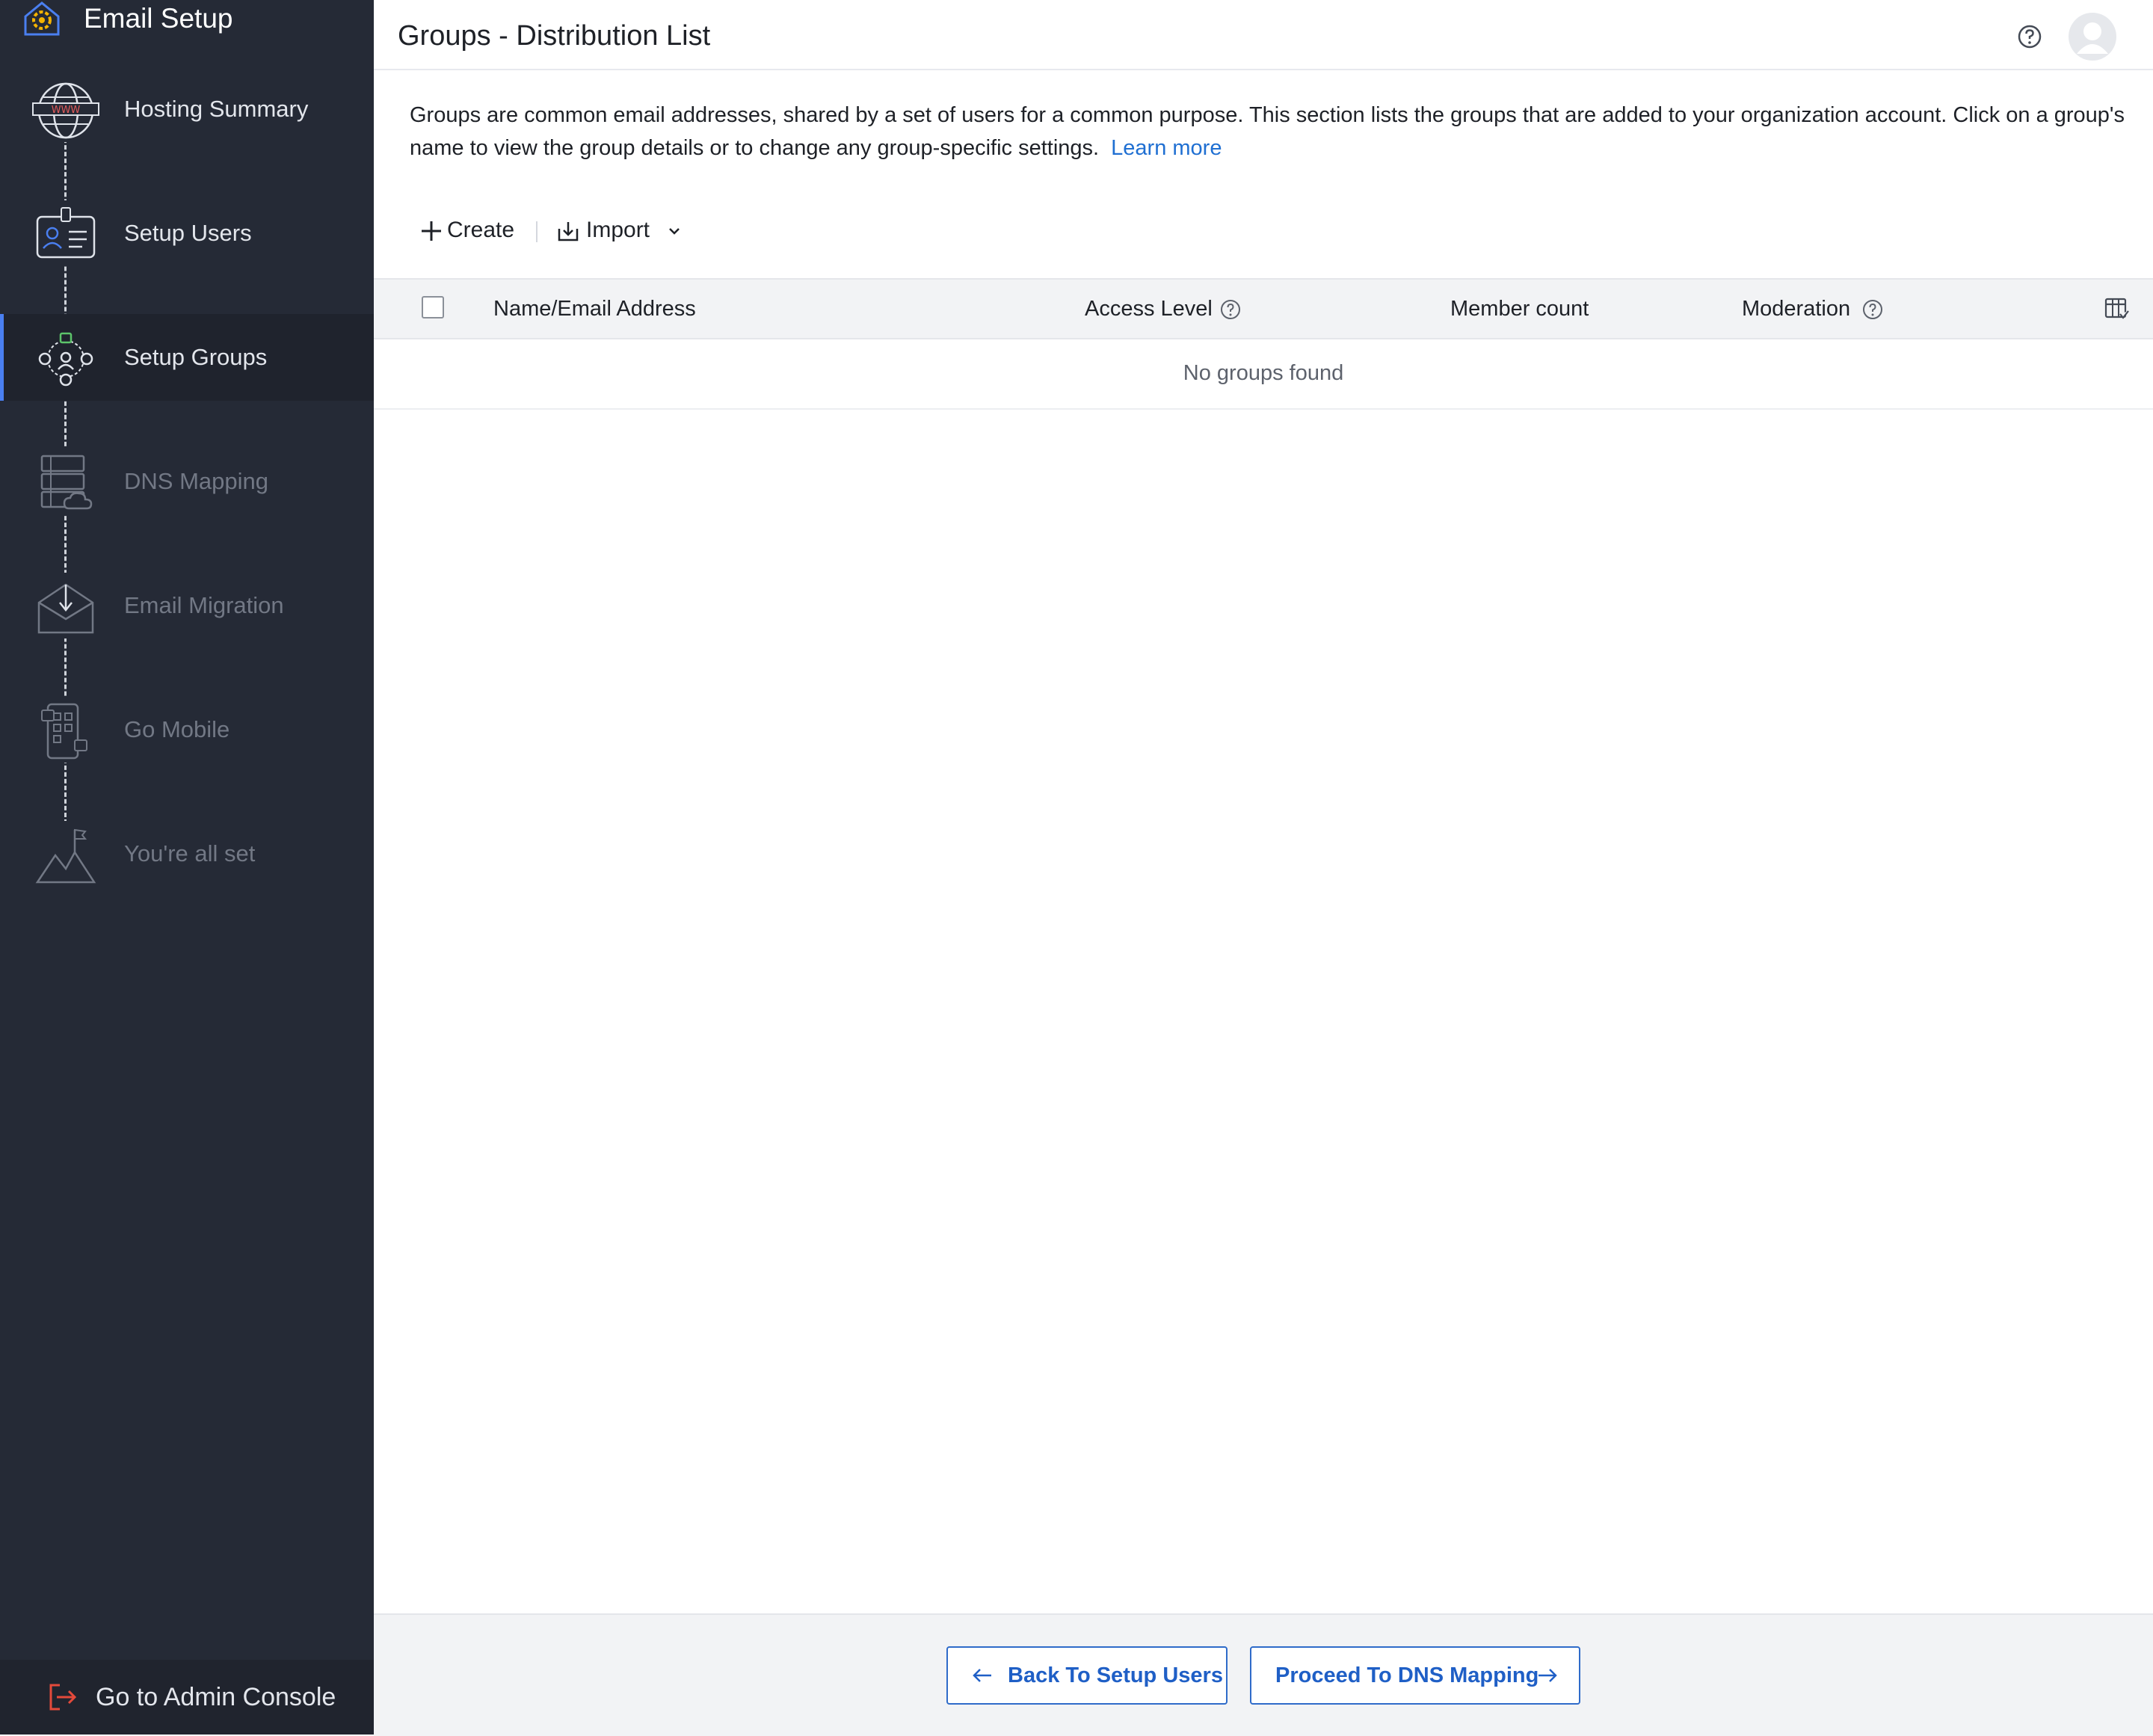  Describe the element at coordinates (216, 109) in the screenshot. I see `step-label: Hosting Summary` at that location.